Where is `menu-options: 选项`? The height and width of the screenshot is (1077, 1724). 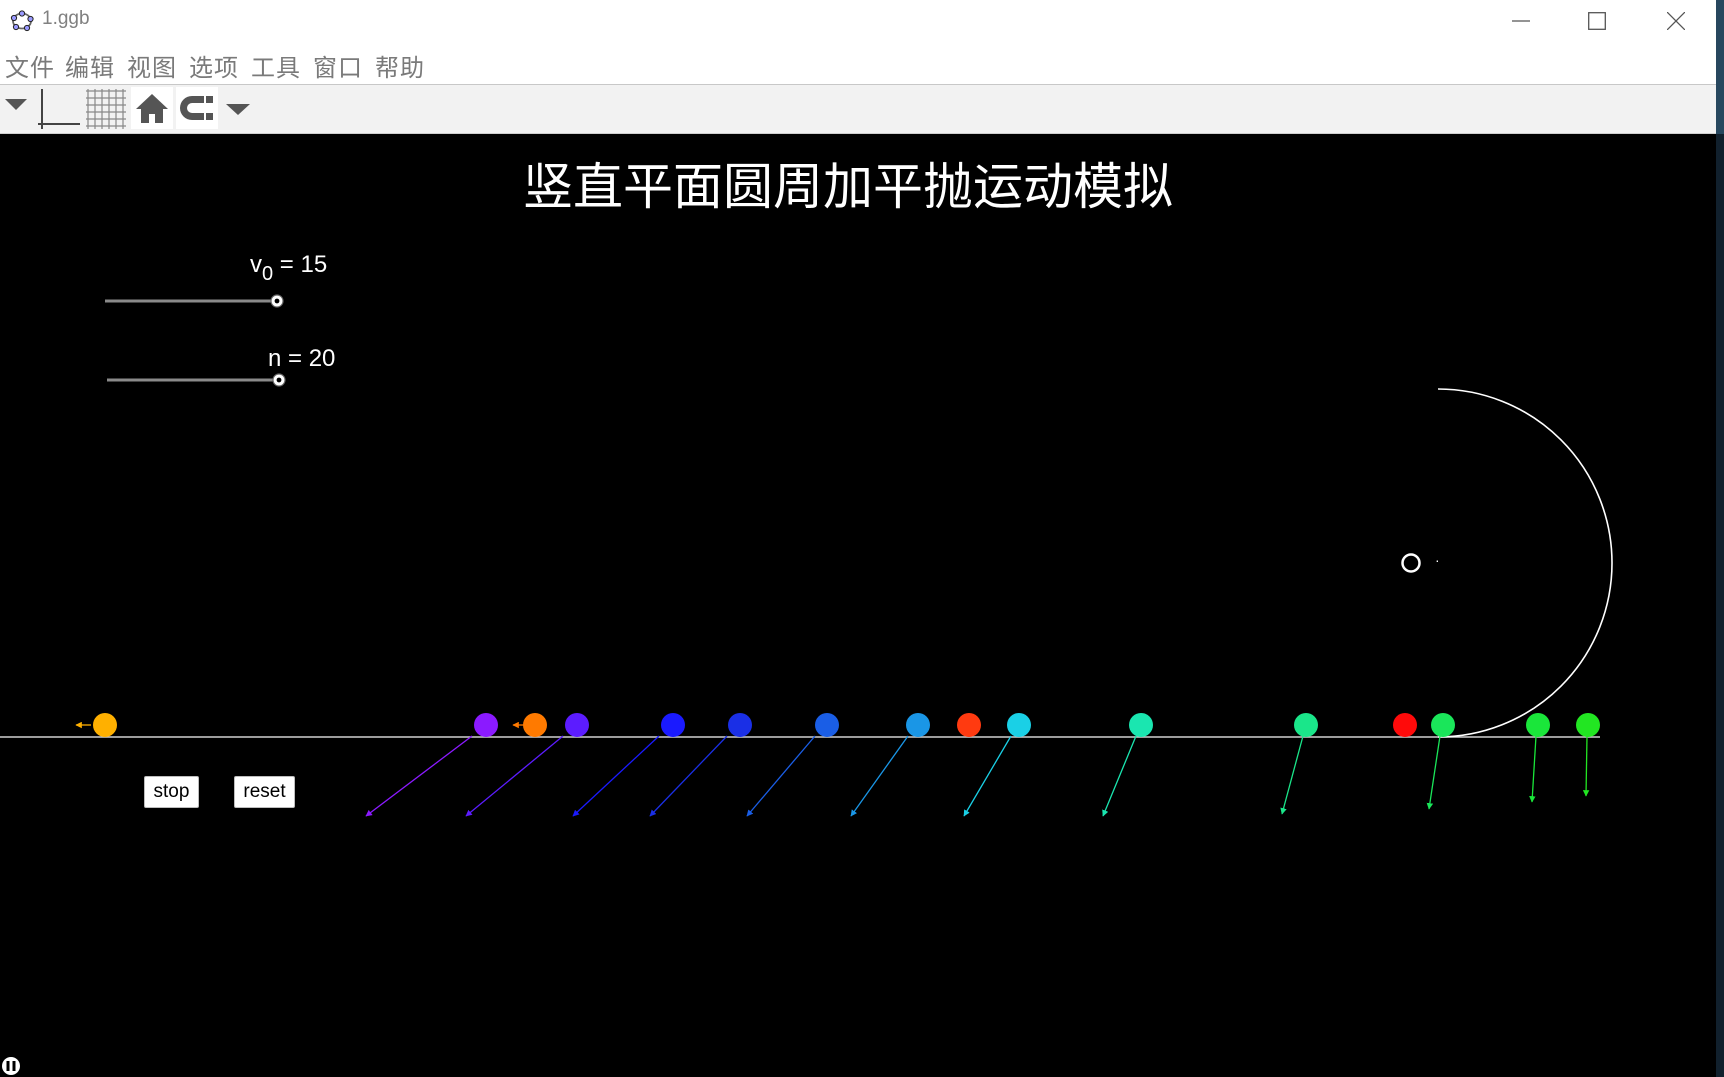
menu-options: 选项 is located at coordinates (214, 65).